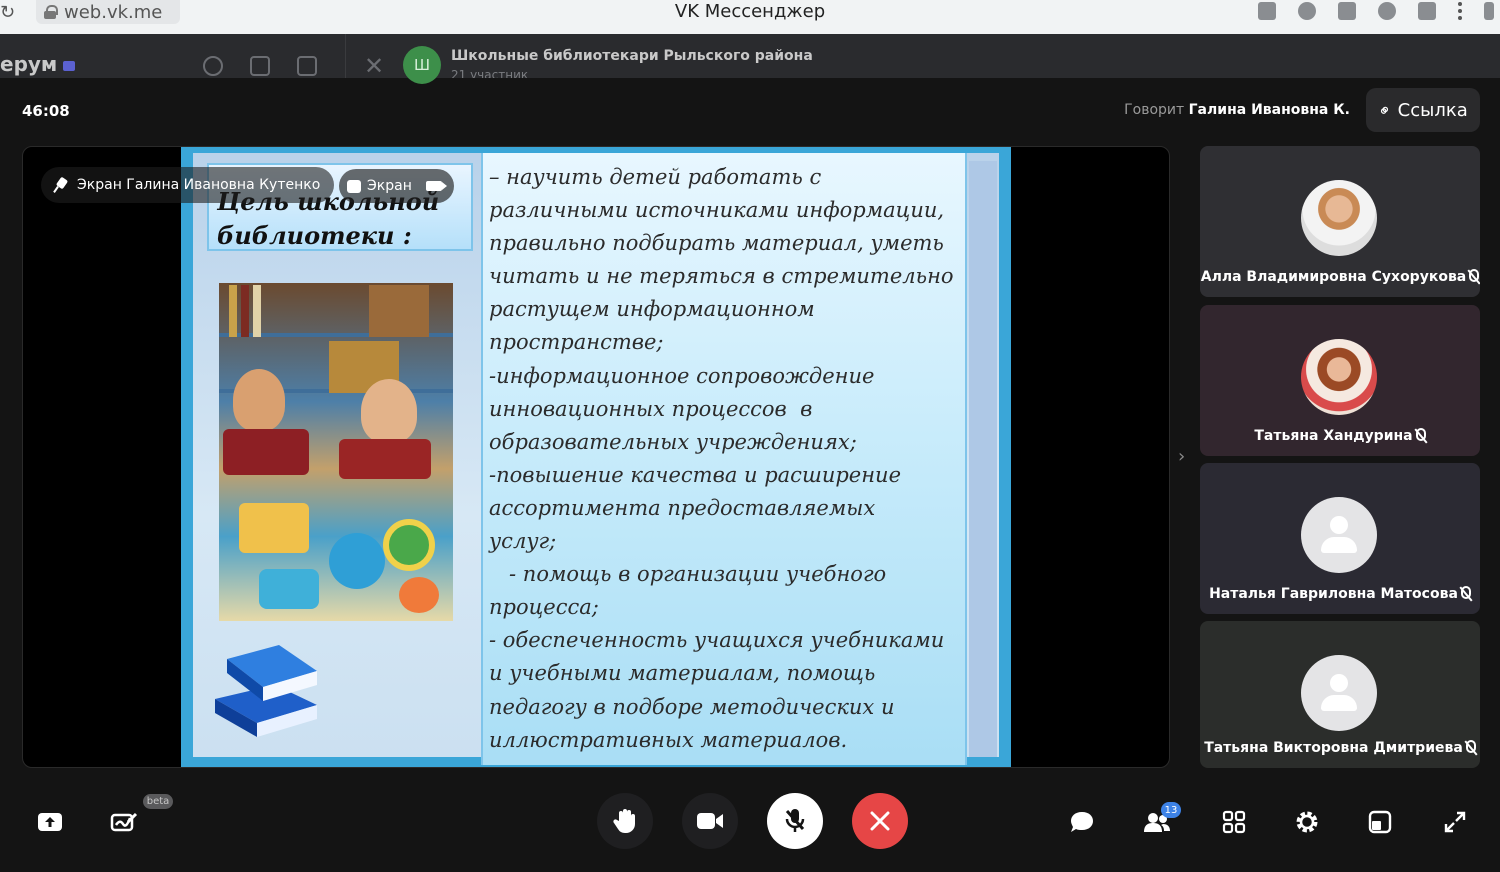 The height and width of the screenshot is (872, 1500). I want to click on participant-name: Алла Владимировна Сухорукова, so click(1340, 277).